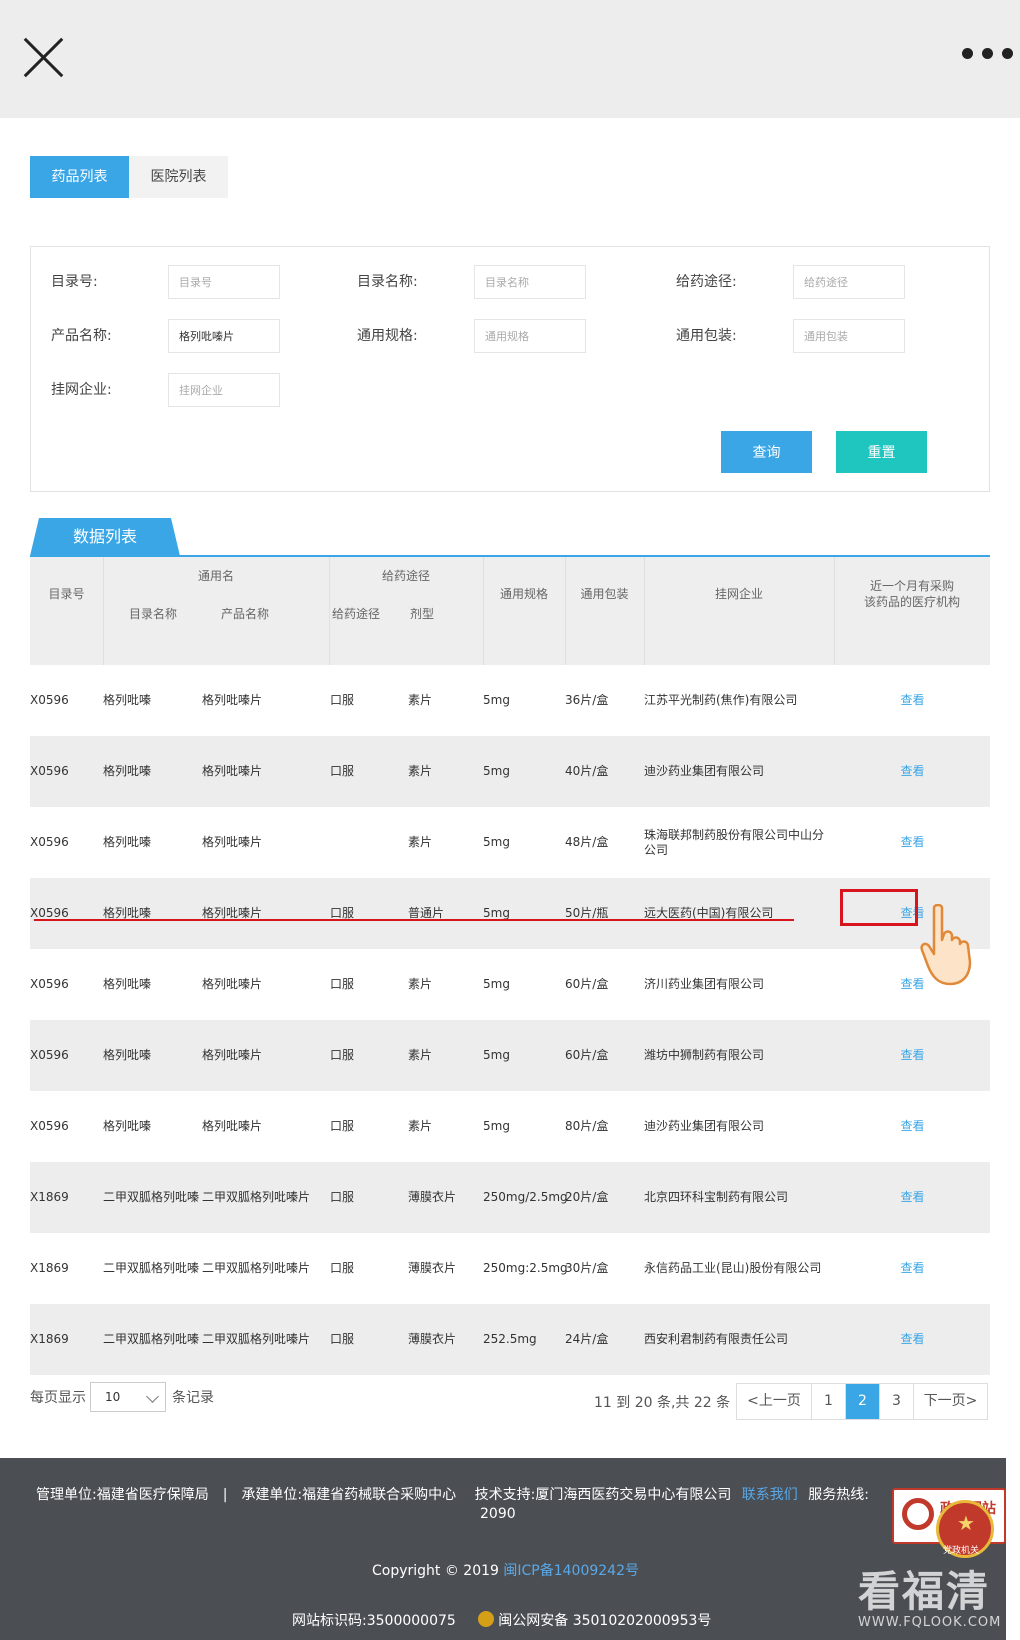 The height and width of the screenshot is (1640, 1020). I want to click on query-button: 查询, so click(766, 452).